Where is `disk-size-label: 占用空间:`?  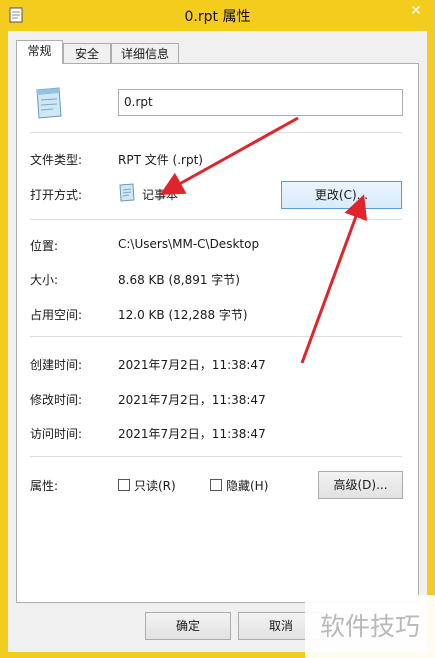
disk-size-label: 占用空间: is located at coordinates (56, 315).